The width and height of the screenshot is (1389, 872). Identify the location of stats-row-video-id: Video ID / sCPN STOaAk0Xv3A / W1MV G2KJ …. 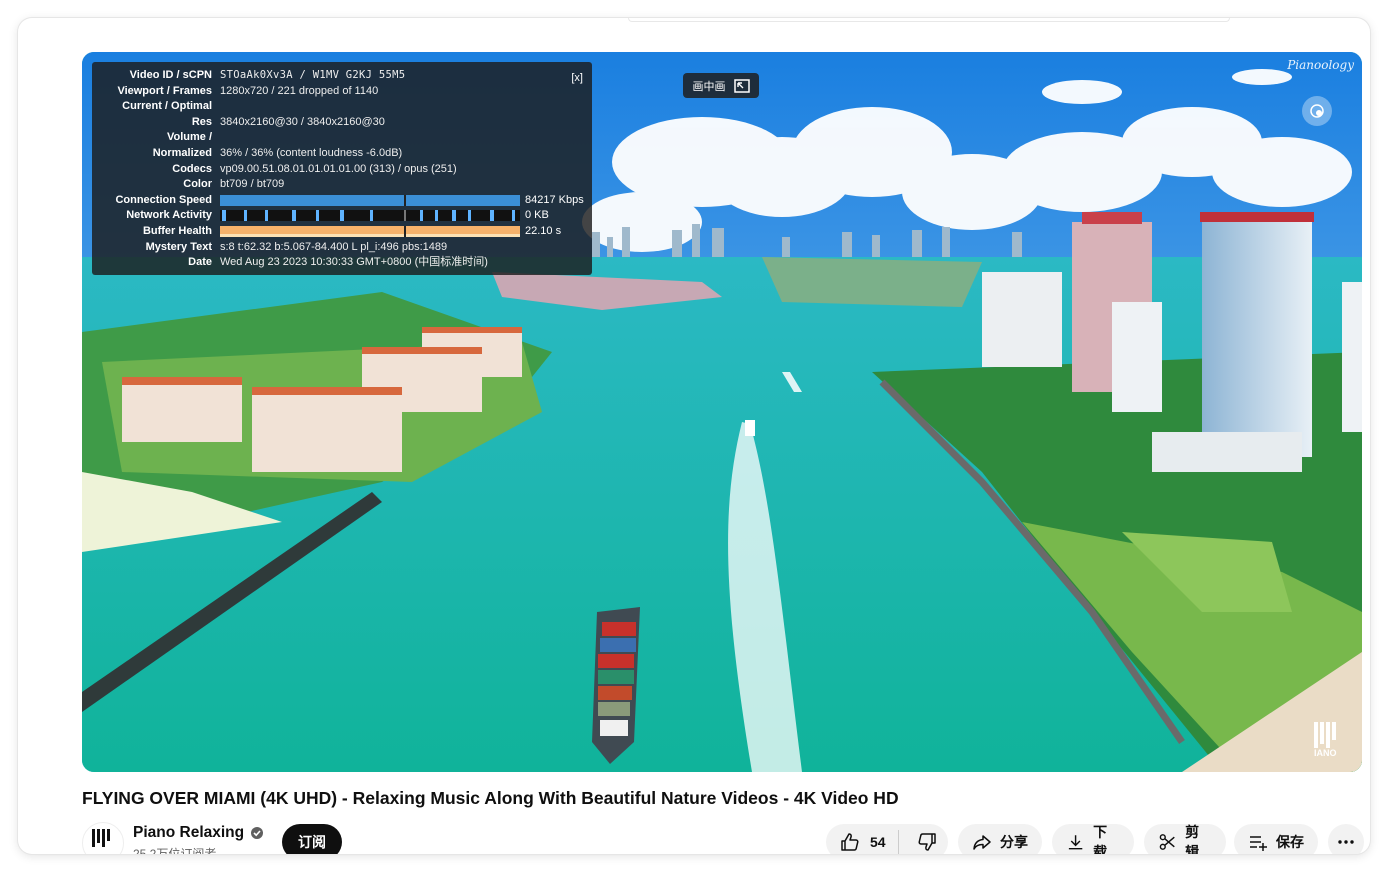
(267, 75).